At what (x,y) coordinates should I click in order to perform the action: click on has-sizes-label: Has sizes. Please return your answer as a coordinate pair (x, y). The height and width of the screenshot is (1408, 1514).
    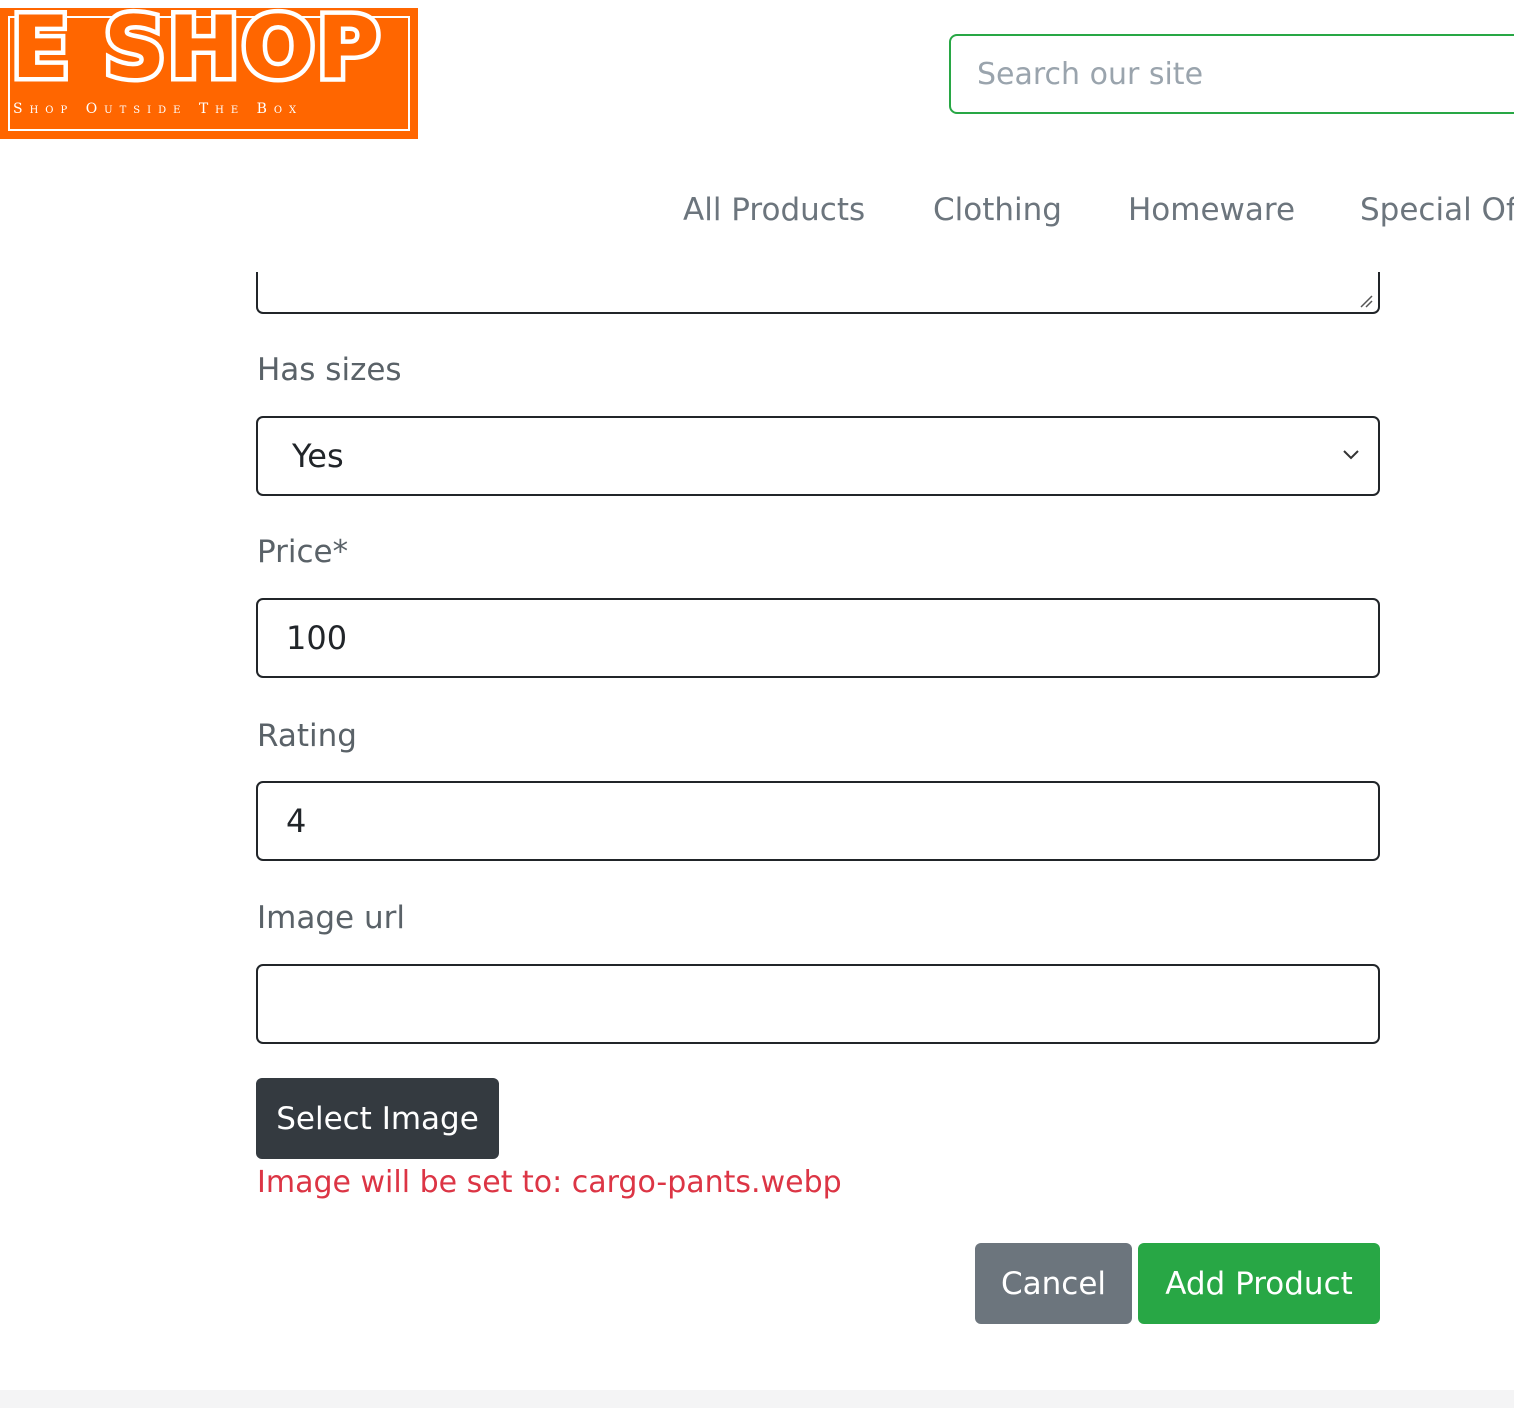
    Looking at the image, I should click on (329, 370).